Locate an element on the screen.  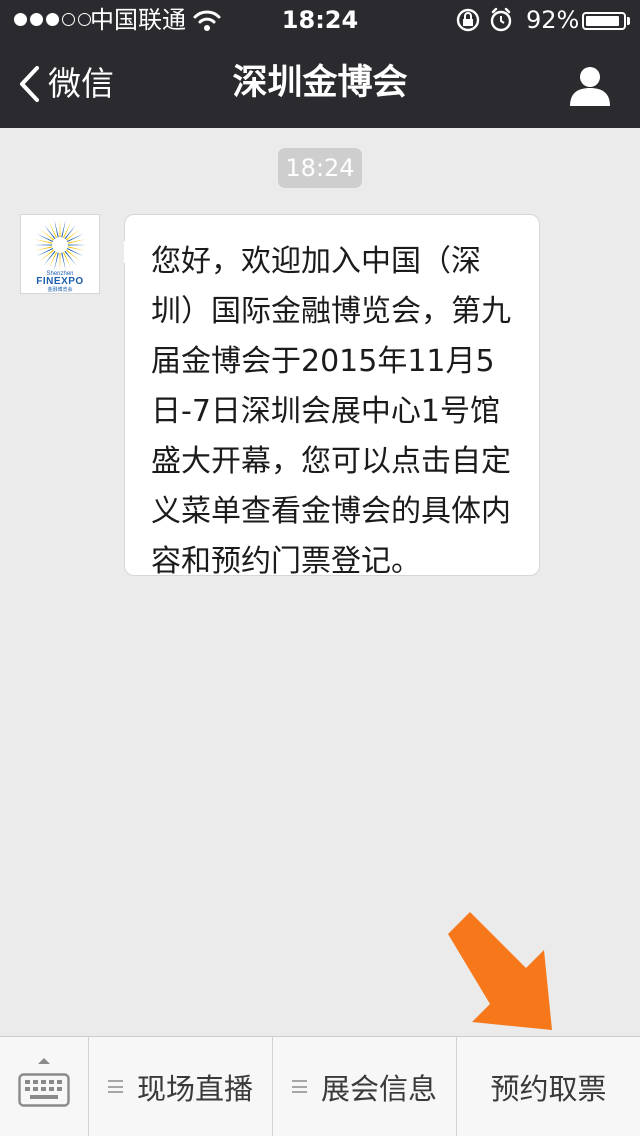
sender-avatar: Shenzhen FINEXPO 金融博览会 is located at coordinates (60, 254).